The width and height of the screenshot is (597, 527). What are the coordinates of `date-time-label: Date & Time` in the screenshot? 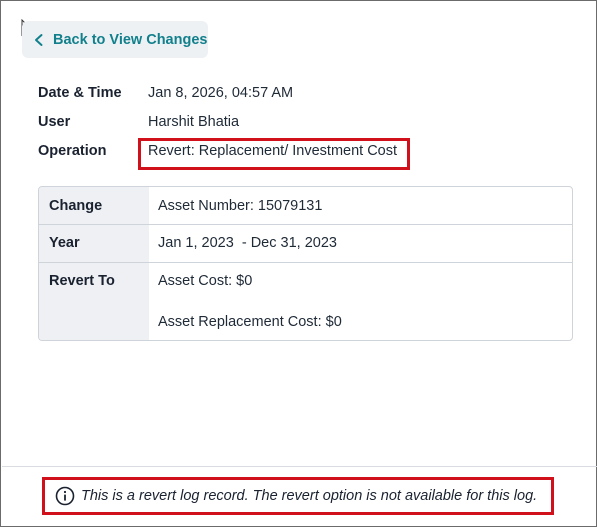 It's located at (80, 93).